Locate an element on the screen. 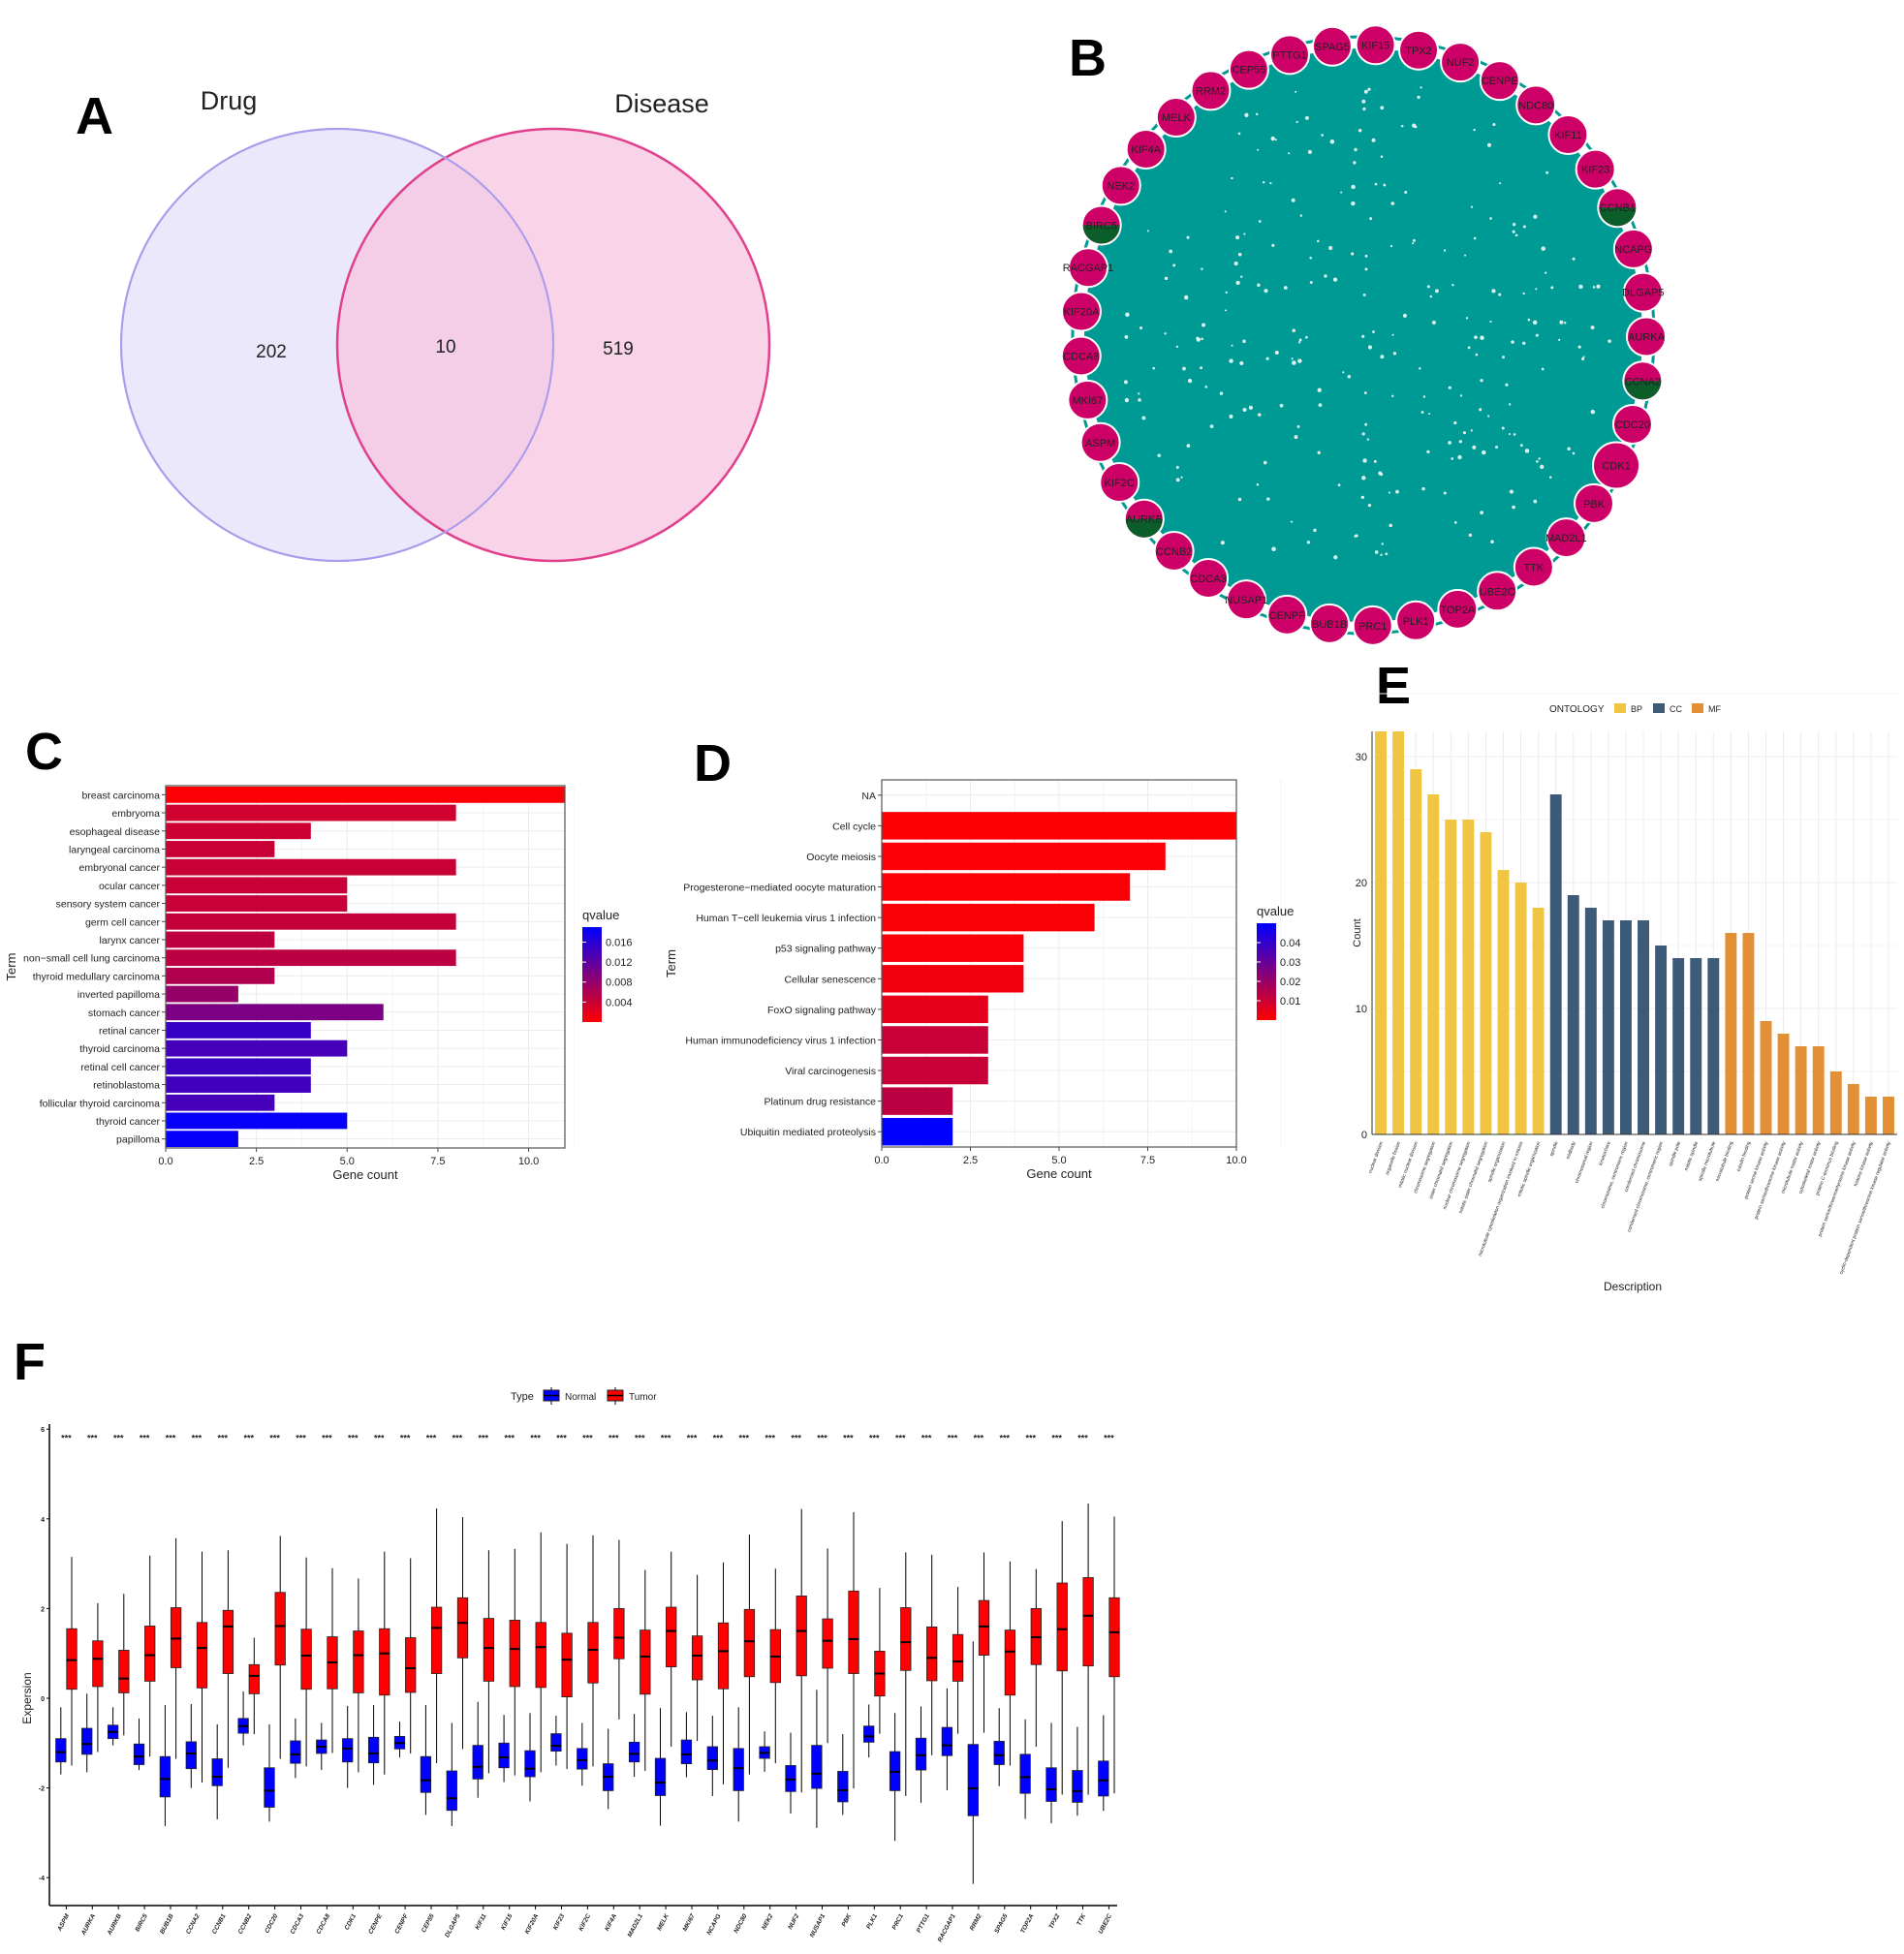 The image size is (1904, 1954). network-node: BUB1B is located at coordinates (1330, 623).